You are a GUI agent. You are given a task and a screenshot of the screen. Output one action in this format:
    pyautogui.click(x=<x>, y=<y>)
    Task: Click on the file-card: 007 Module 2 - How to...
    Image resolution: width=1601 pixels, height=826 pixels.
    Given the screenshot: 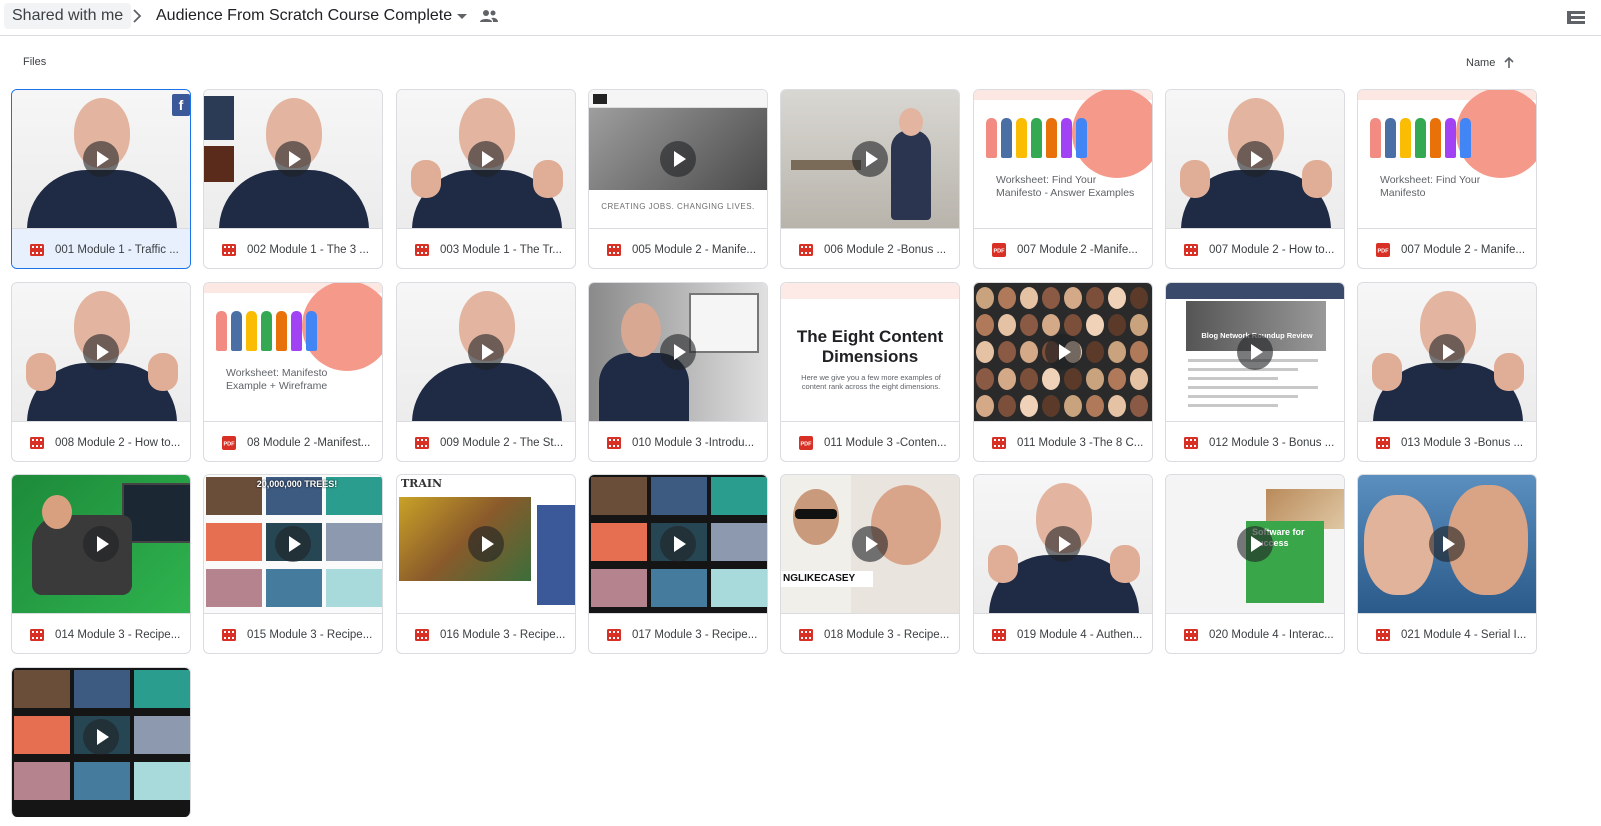 What is the action you would take?
    pyautogui.click(x=1255, y=179)
    